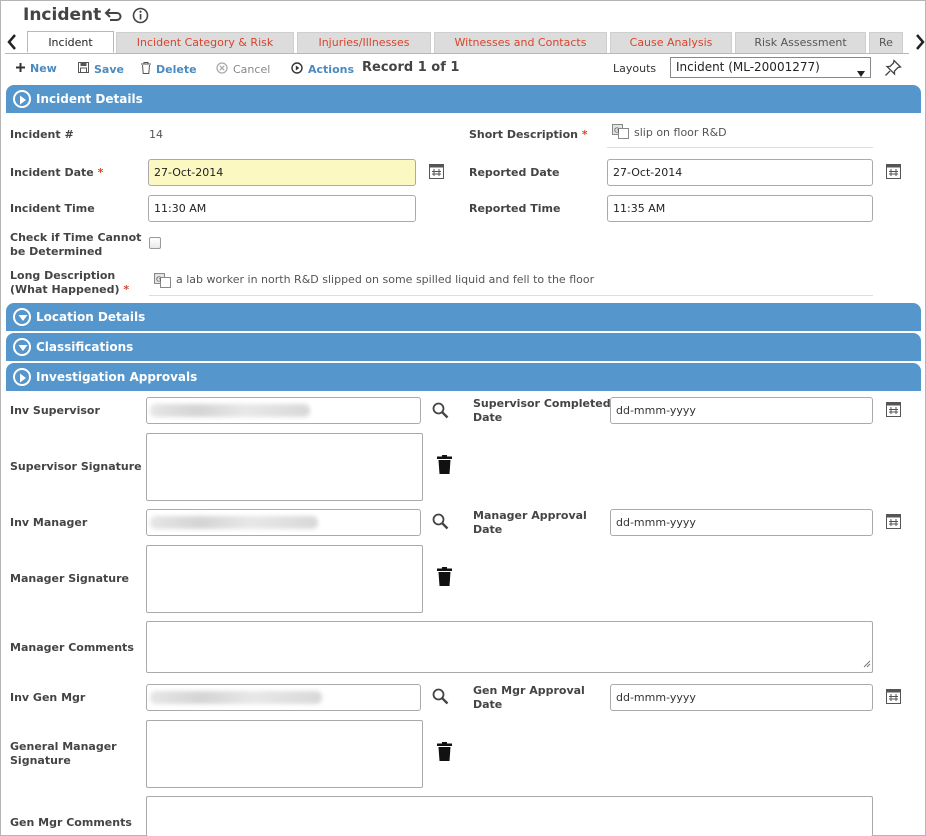  What do you see at coordinates (12, 42) in the screenshot?
I see `tab-scroll-left-icon` at bounding box center [12, 42].